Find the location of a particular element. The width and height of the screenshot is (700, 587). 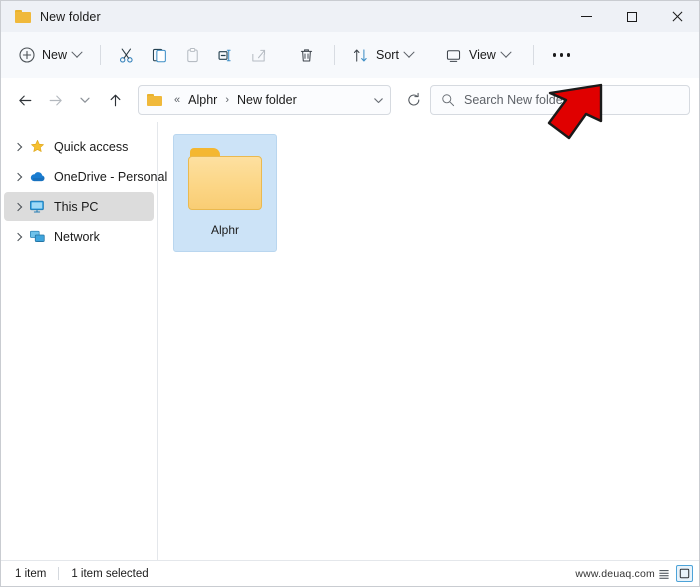

new-button-label: New is located at coordinates (55, 55).